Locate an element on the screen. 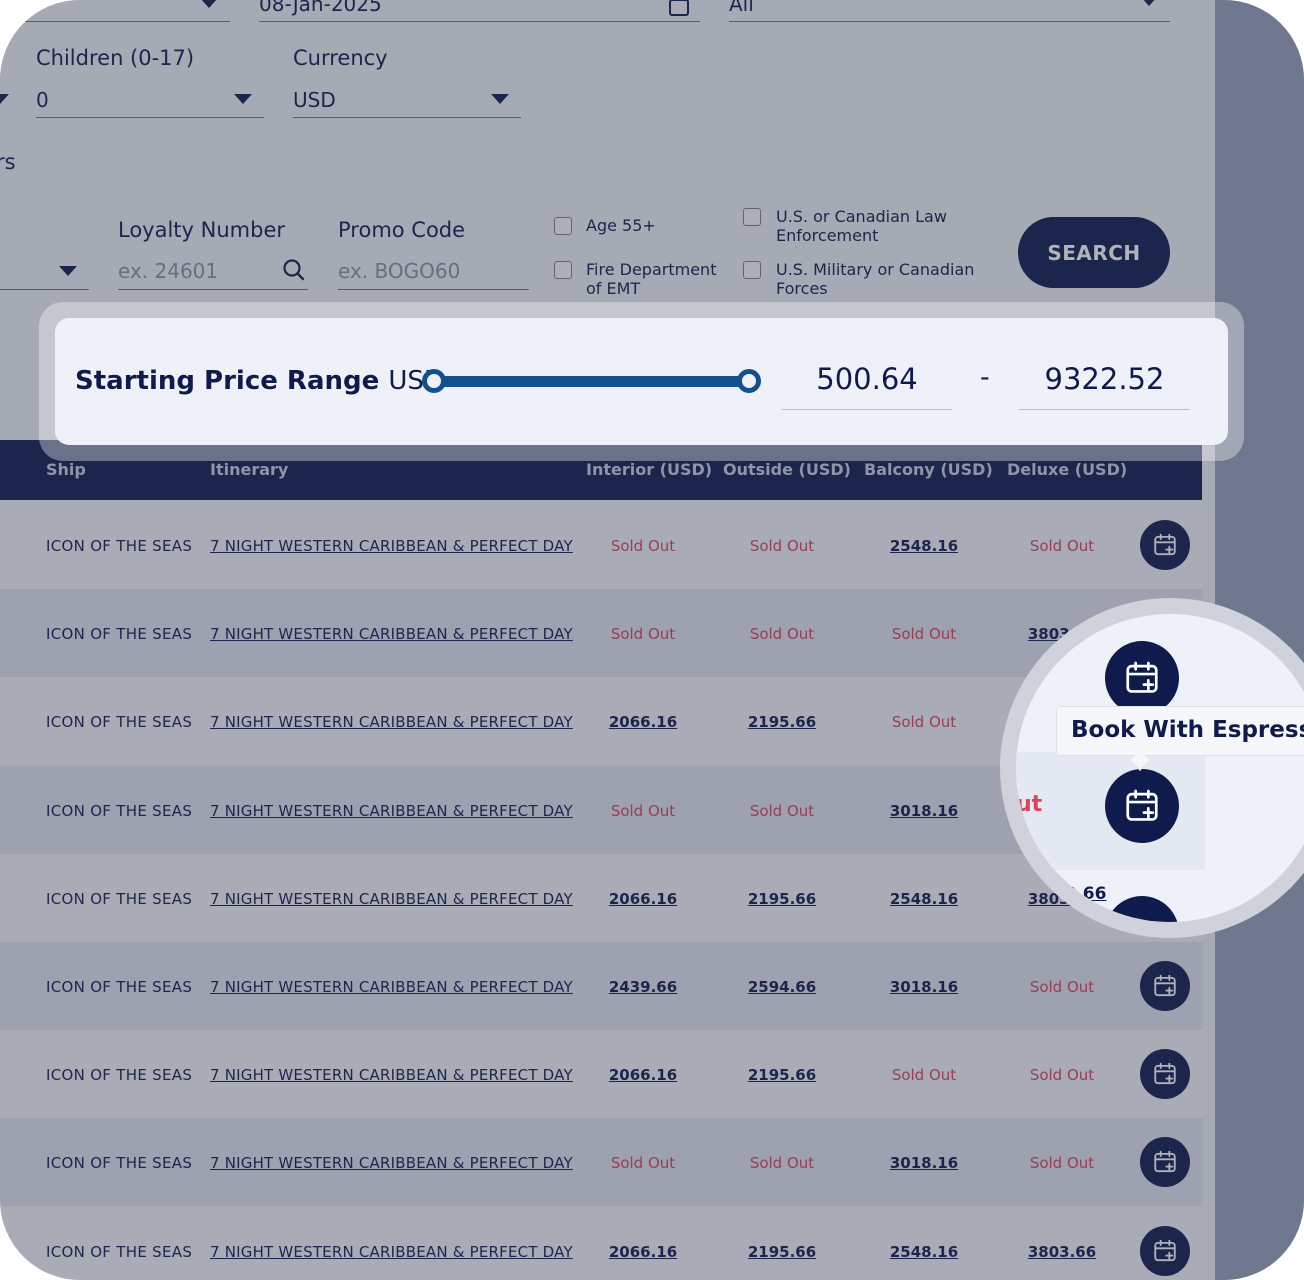  loyalty-input: ex. 24601 is located at coordinates (213, 273).